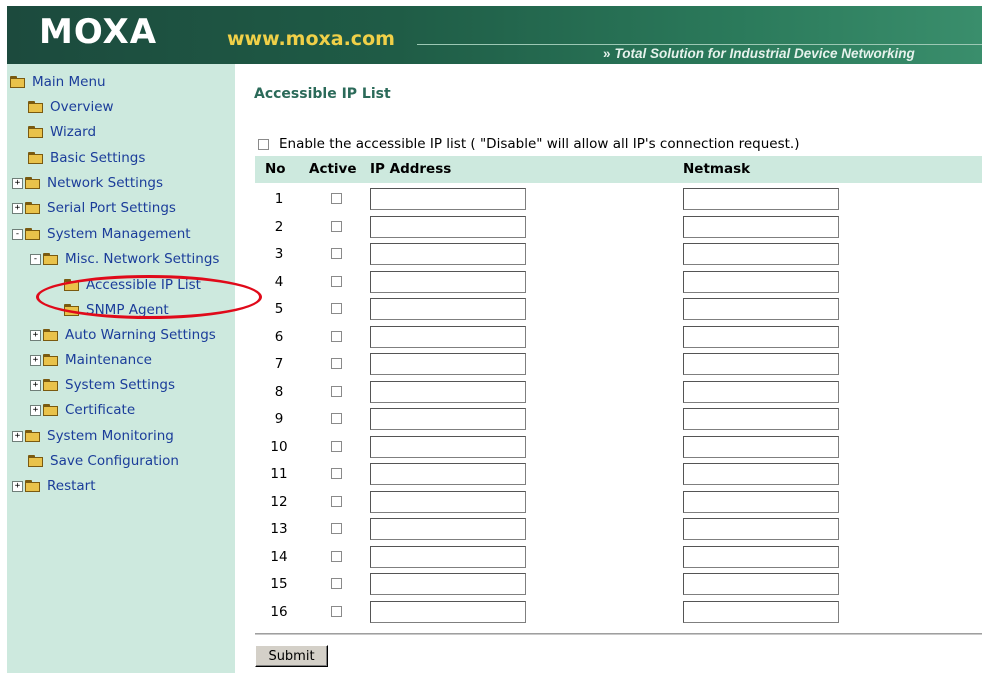  What do you see at coordinates (91, 360) in the screenshot?
I see `sidebar-item-maintenance: + Maintenance` at bounding box center [91, 360].